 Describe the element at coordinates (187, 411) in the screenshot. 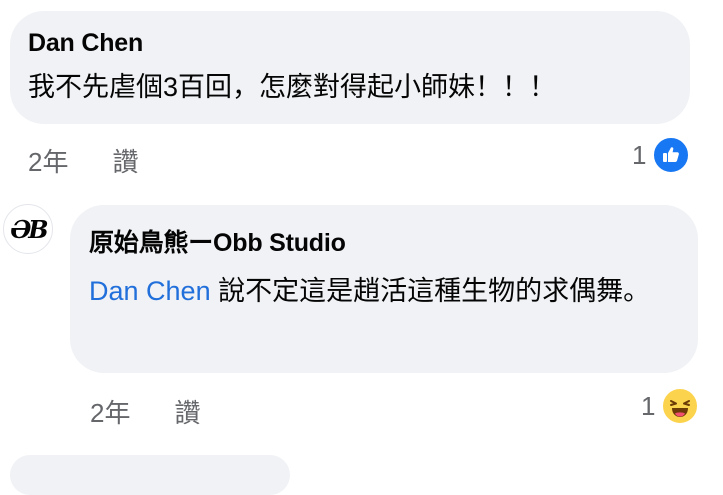

I see `reply-like-button: 讚` at that location.